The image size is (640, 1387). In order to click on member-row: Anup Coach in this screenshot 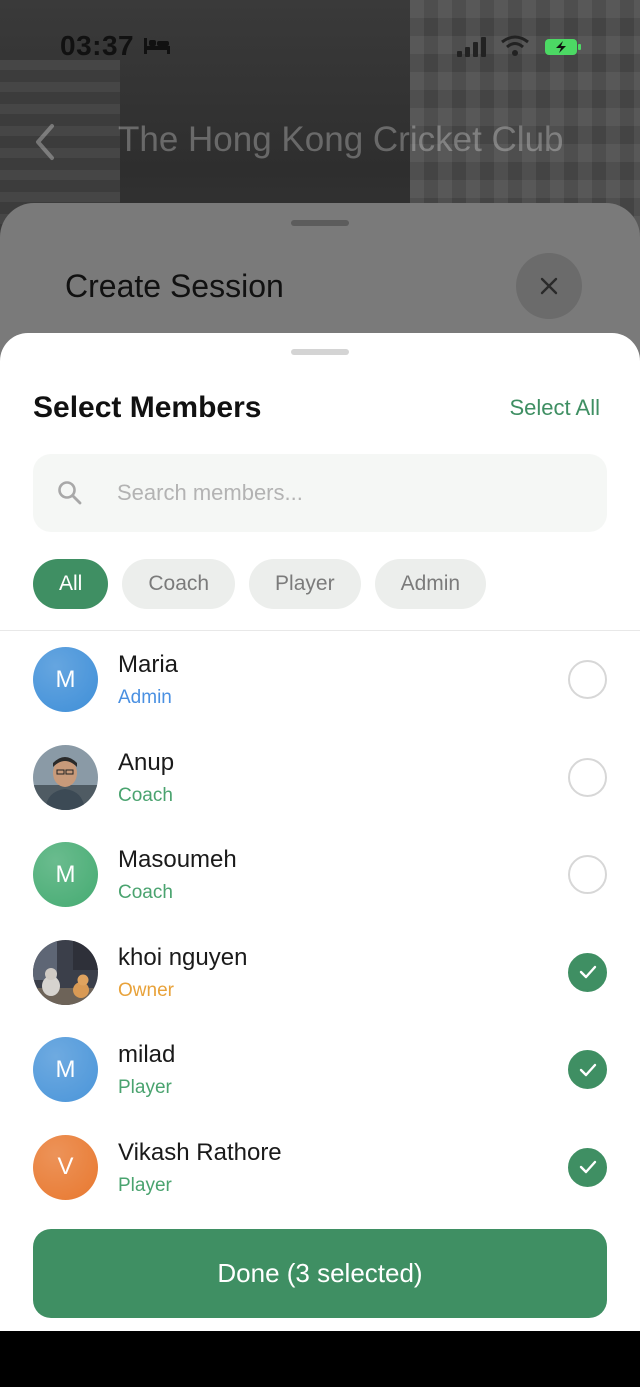, I will do `click(320, 778)`.